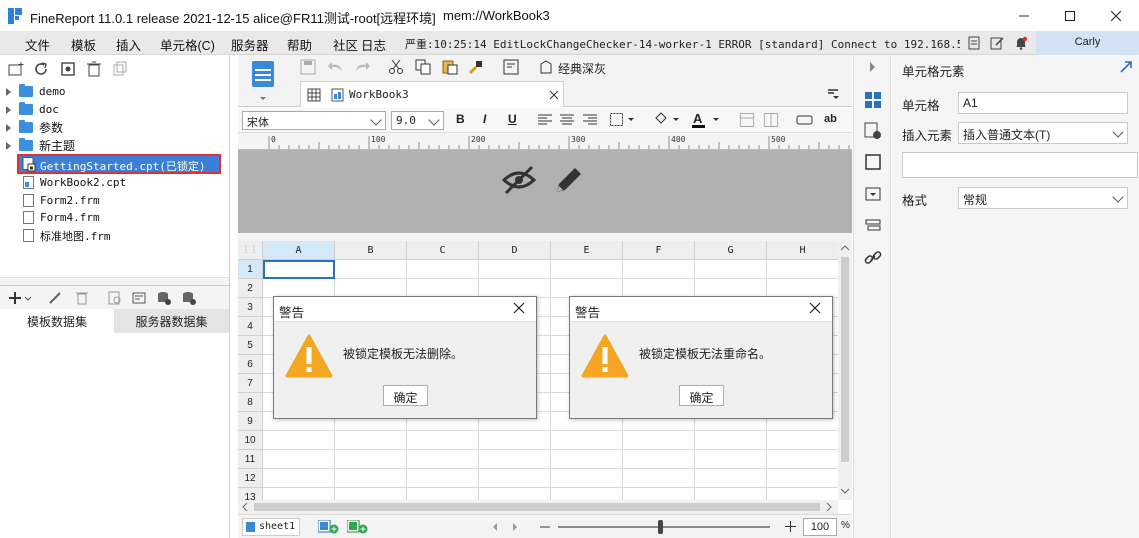 Image resolution: width=1139 pixels, height=538 pixels. I want to click on column-header: G, so click(731, 250).